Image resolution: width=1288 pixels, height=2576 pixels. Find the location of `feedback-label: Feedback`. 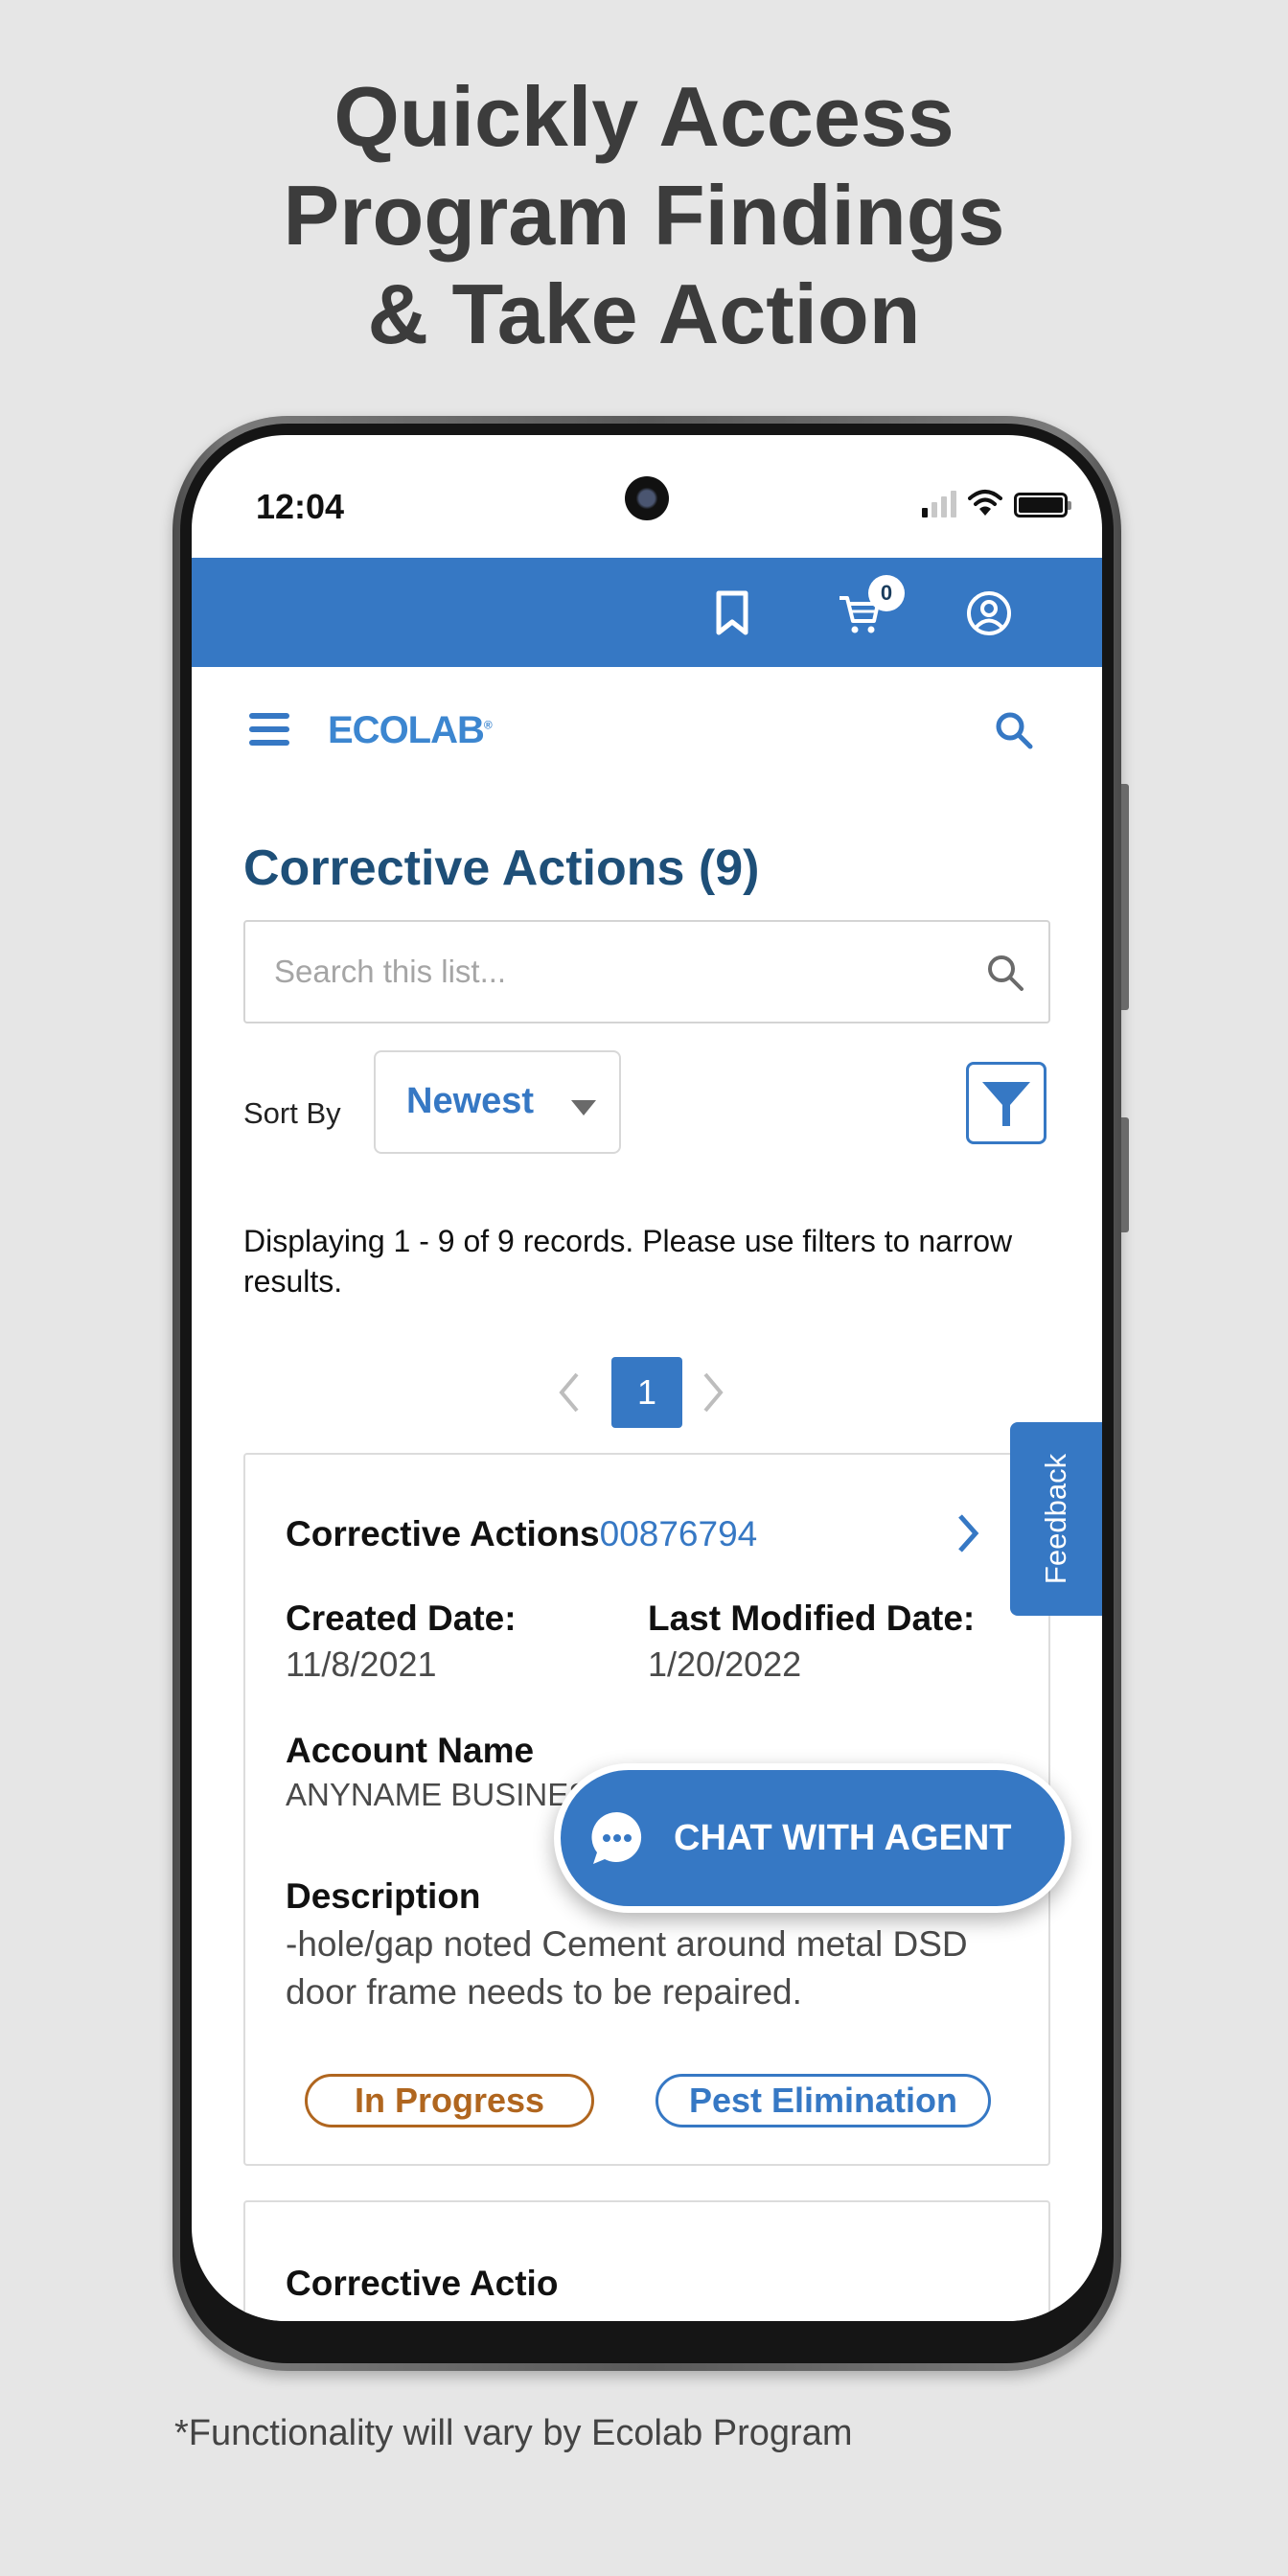

feedback-label: Feedback is located at coordinates (1056, 1519).